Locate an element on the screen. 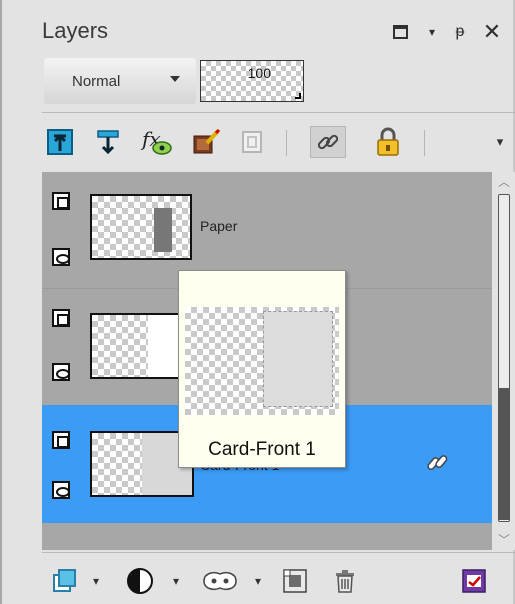 The width and height of the screenshot is (515, 604). blend-mode-dropdown: Normal is located at coordinates (120, 81).